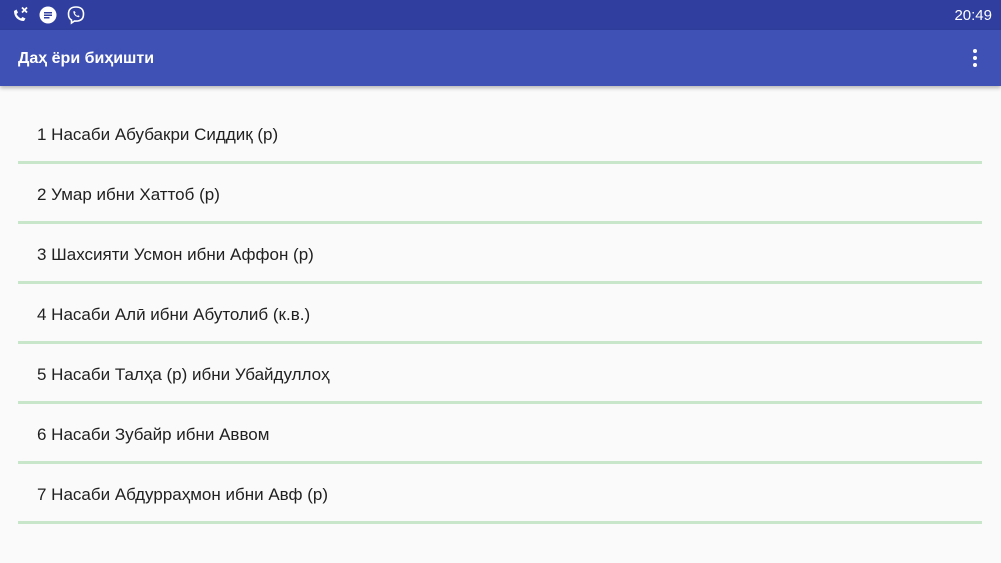 This screenshot has height=563, width=1001. Describe the element at coordinates (500, 134) in the screenshot. I see `list-item: 1 Насаби Абубакри Сиддиқ (р)` at that location.